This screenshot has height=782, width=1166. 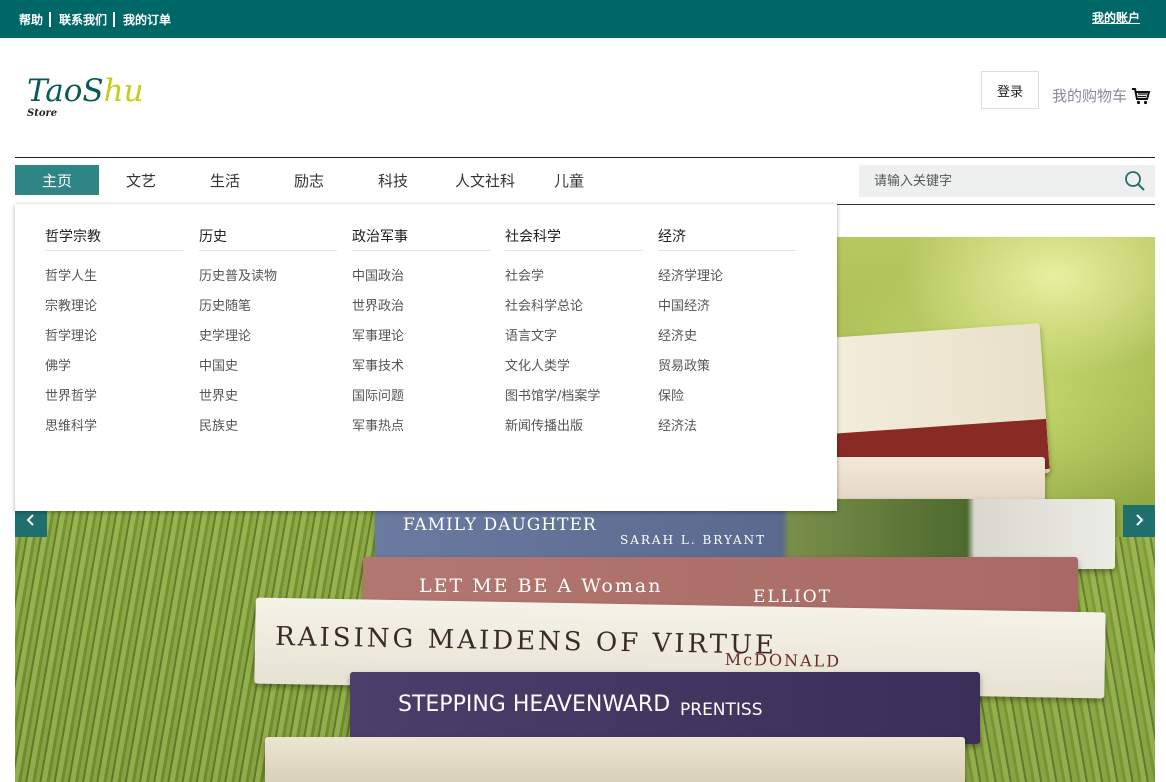 What do you see at coordinates (574, 307) in the screenshot?
I see `category-link: 社会科学总论` at bounding box center [574, 307].